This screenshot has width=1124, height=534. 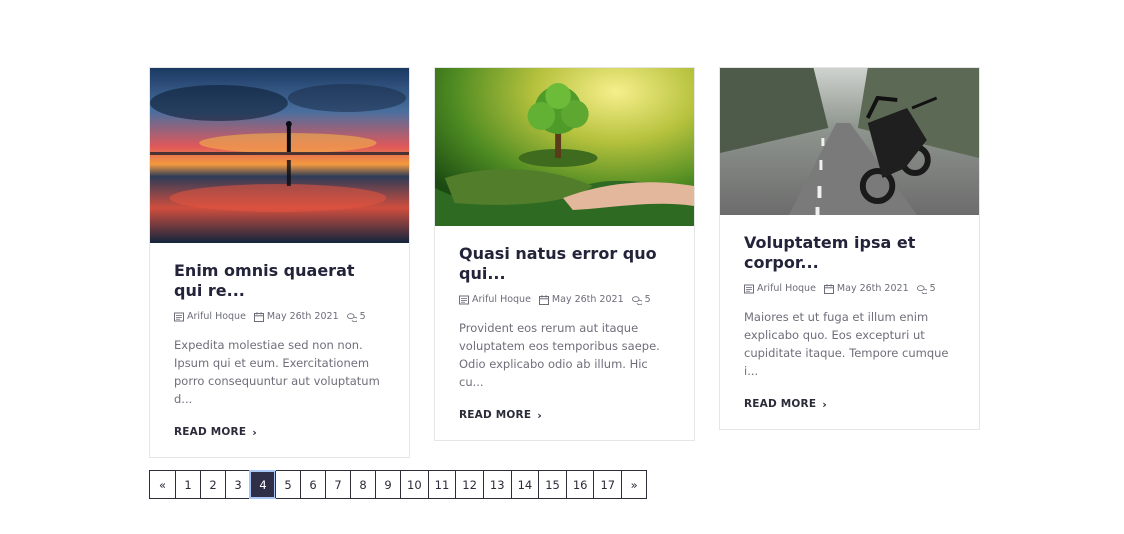 I want to click on page-15: 15, so click(x=552, y=484).